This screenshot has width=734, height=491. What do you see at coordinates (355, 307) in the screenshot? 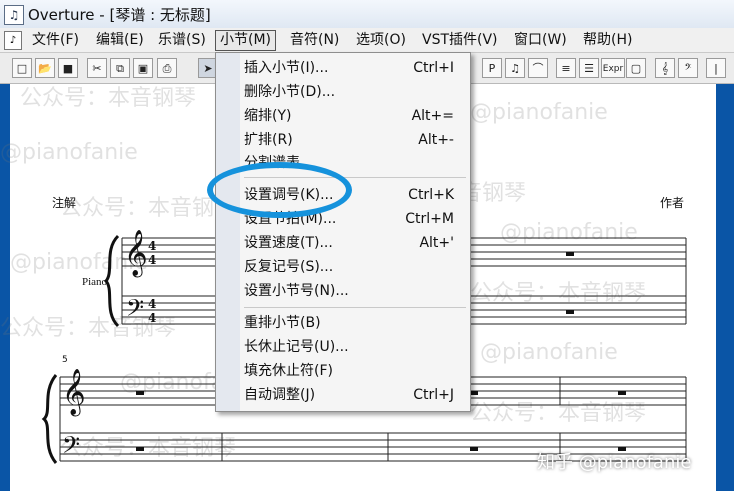
I see `menu-separator` at bounding box center [355, 307].